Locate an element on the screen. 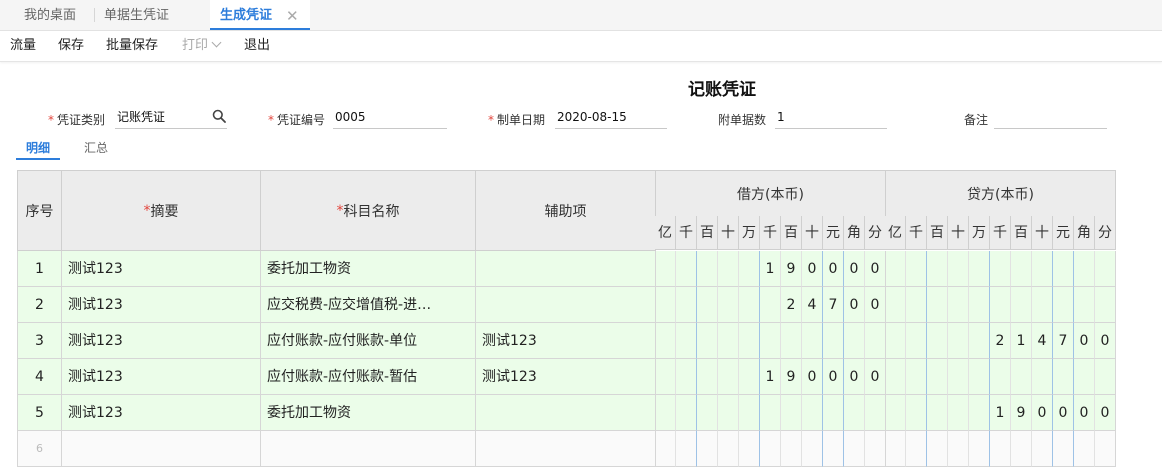 The image size is (1162, 470). search-icon is located at coordinates (219, 116).